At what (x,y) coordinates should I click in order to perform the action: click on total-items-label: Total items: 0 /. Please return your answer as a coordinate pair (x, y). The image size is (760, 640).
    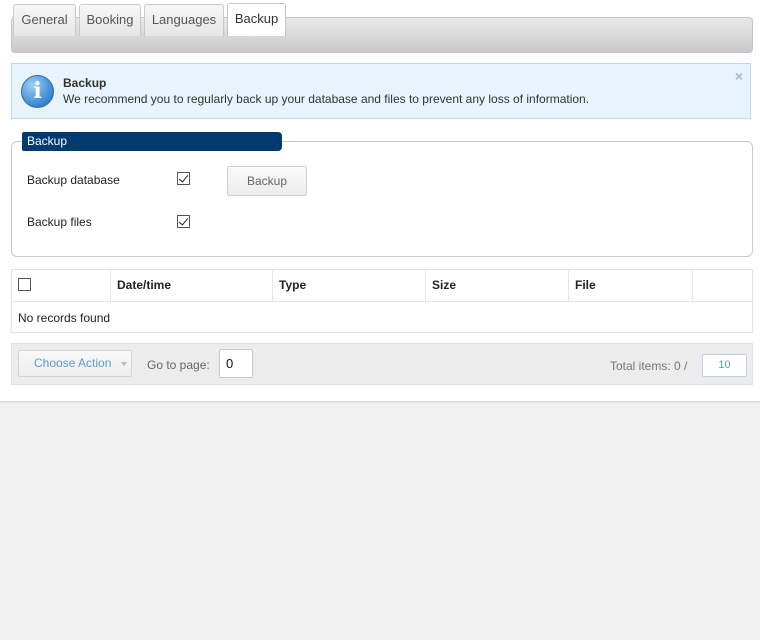
    Looking at the image, I should click on (649, 366).